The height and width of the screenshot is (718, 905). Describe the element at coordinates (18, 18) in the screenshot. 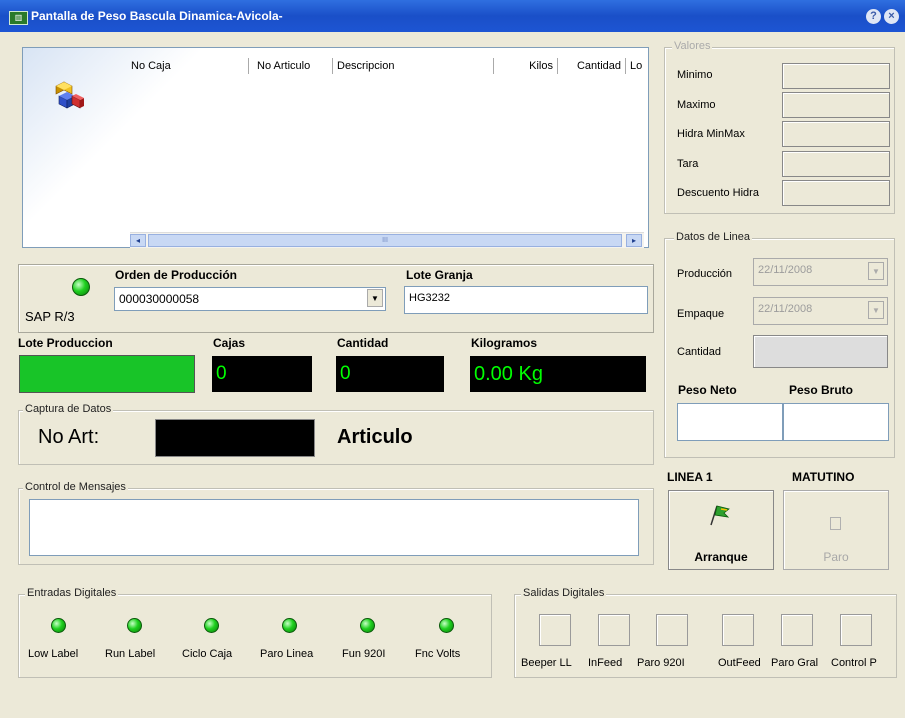

I see `app-icon: ▥` at that location.